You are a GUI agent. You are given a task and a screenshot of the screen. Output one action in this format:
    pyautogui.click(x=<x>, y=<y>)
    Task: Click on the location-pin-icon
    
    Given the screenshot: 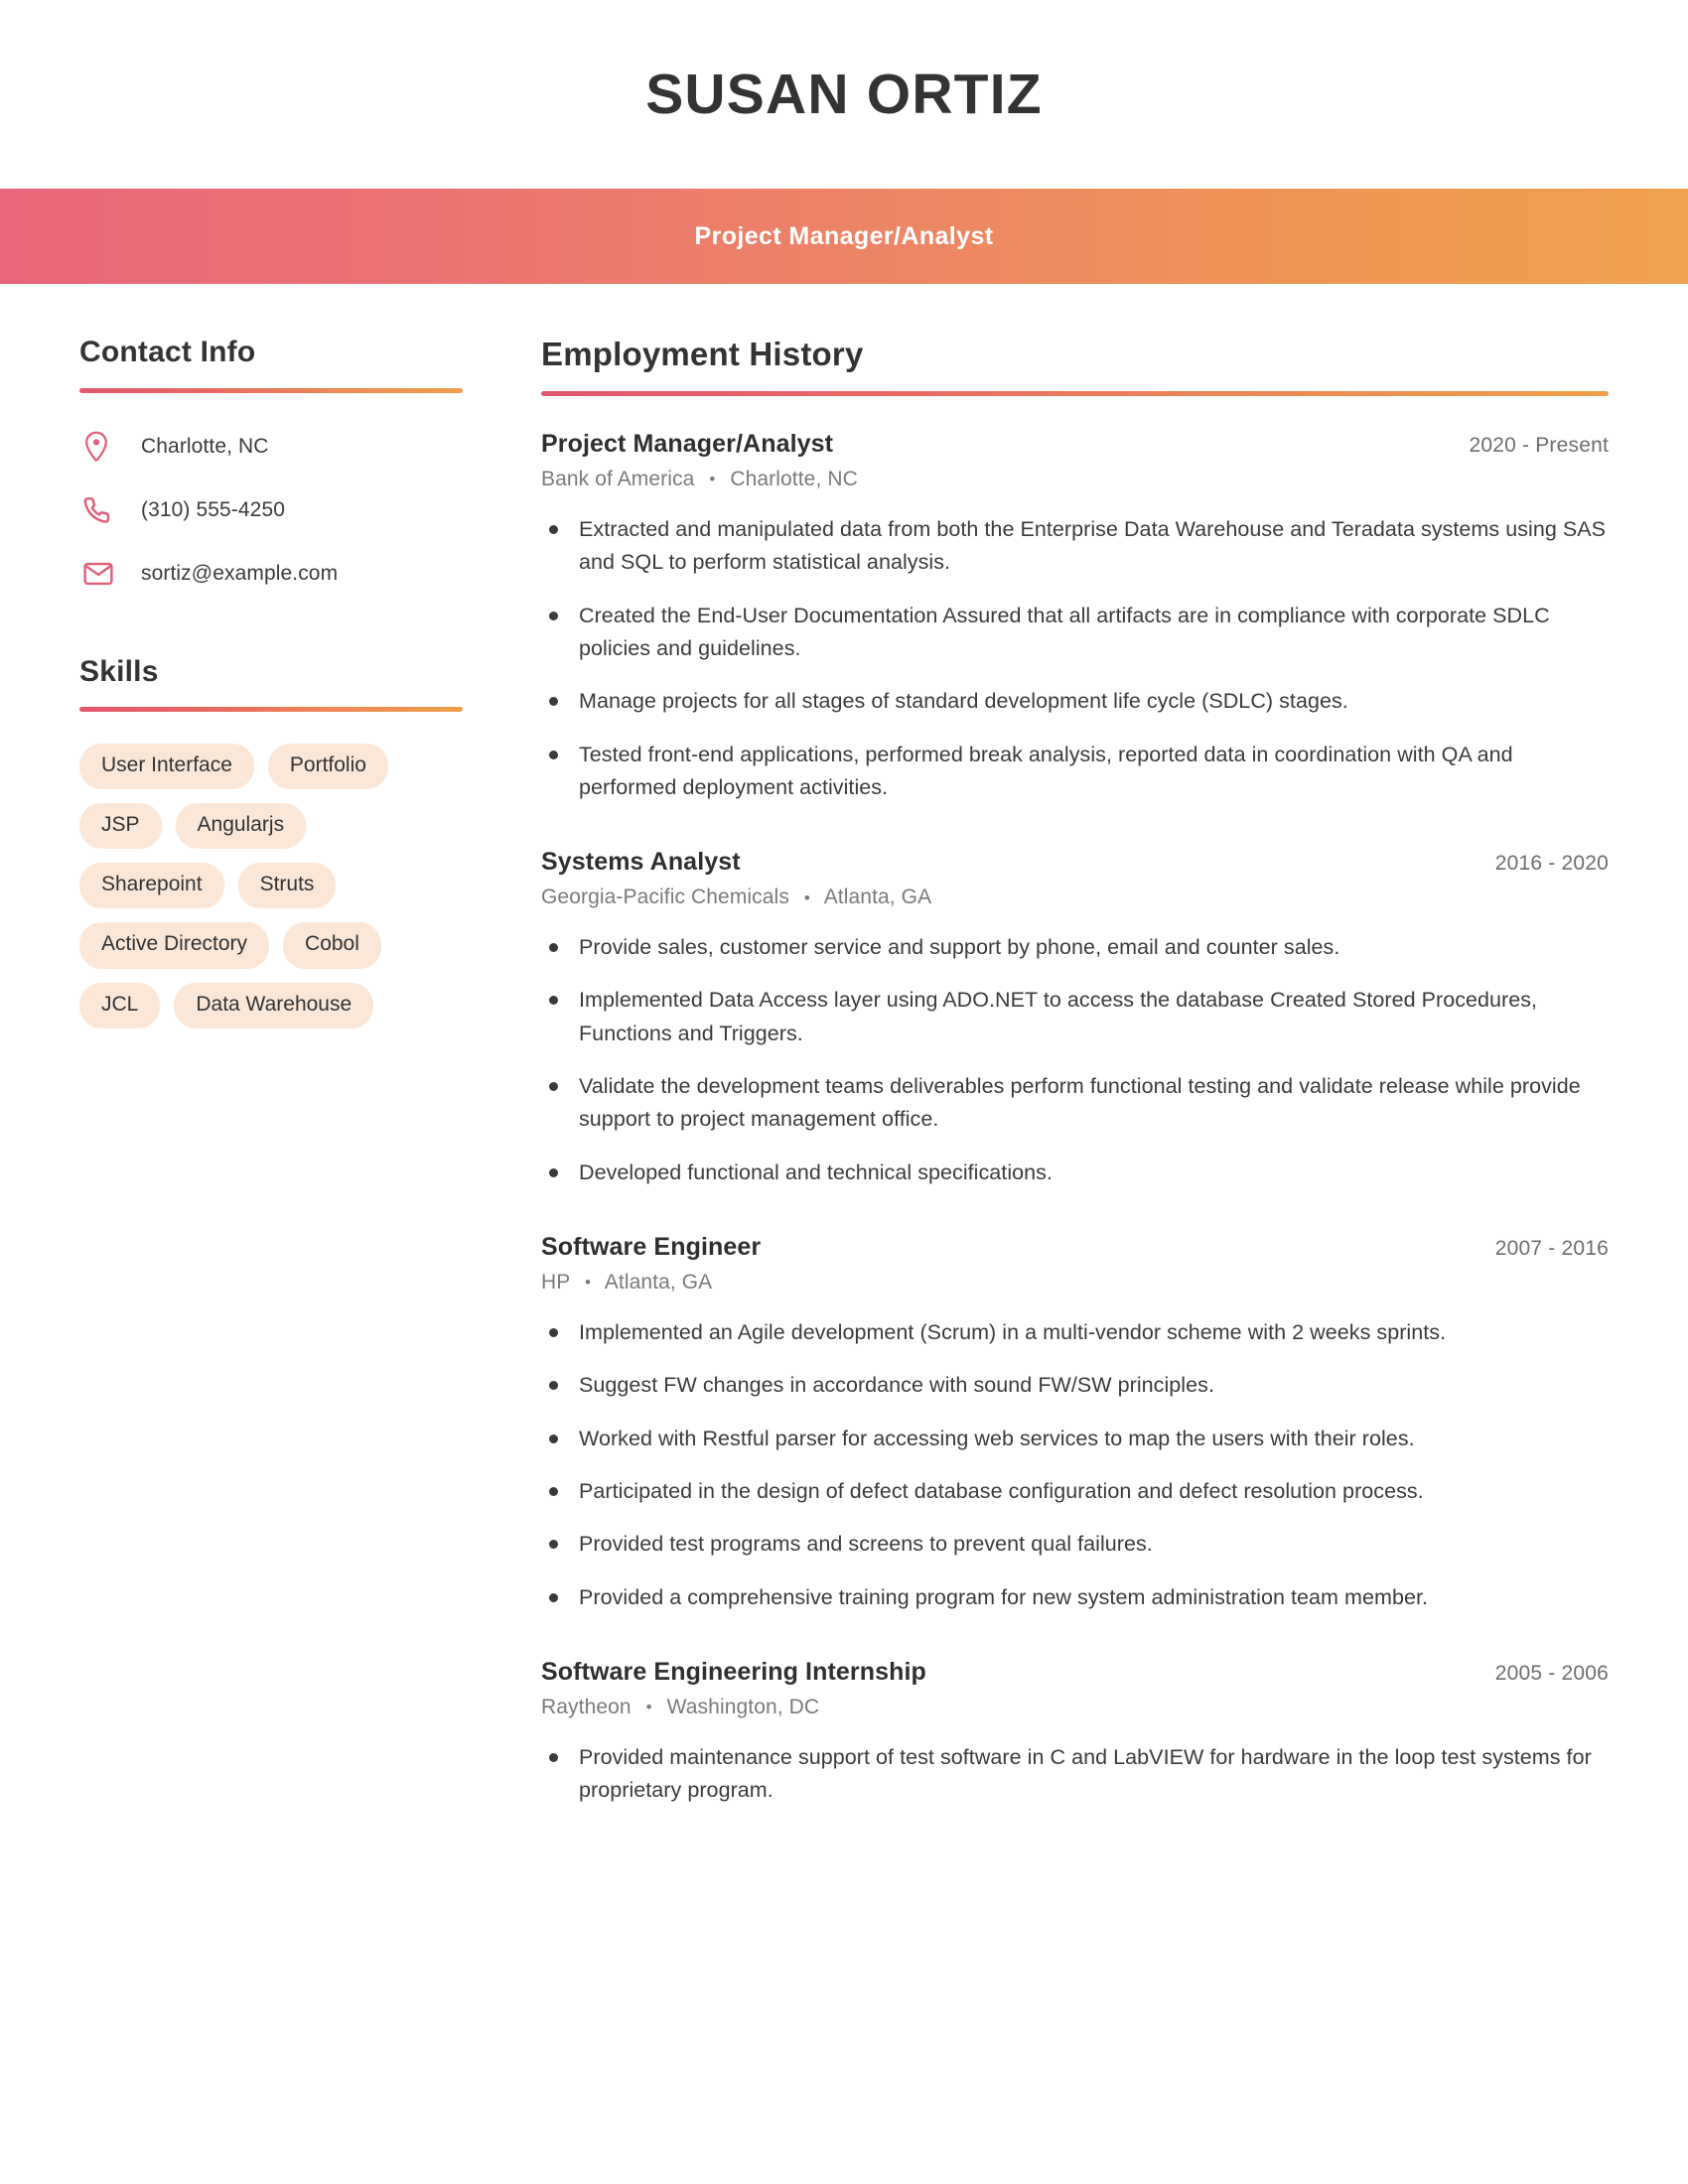 What is the action you would take?
    pyautogui.click(x=105, y=447)
    